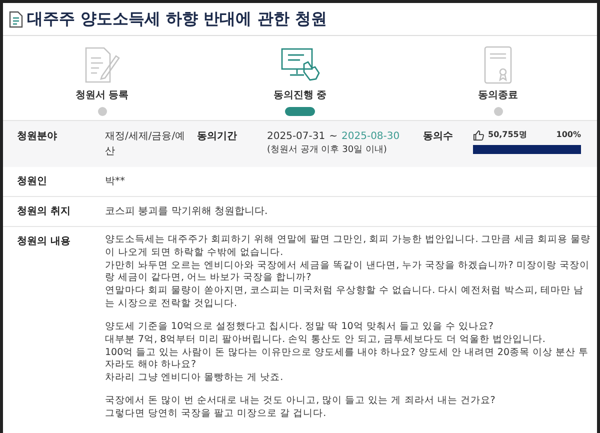  What do you see at coordinates (177, 19) in the screenshot?
I see `page-title: 대주주 양도소득세 하향 반대에 관한 청원` at bounding box center [177, 19].